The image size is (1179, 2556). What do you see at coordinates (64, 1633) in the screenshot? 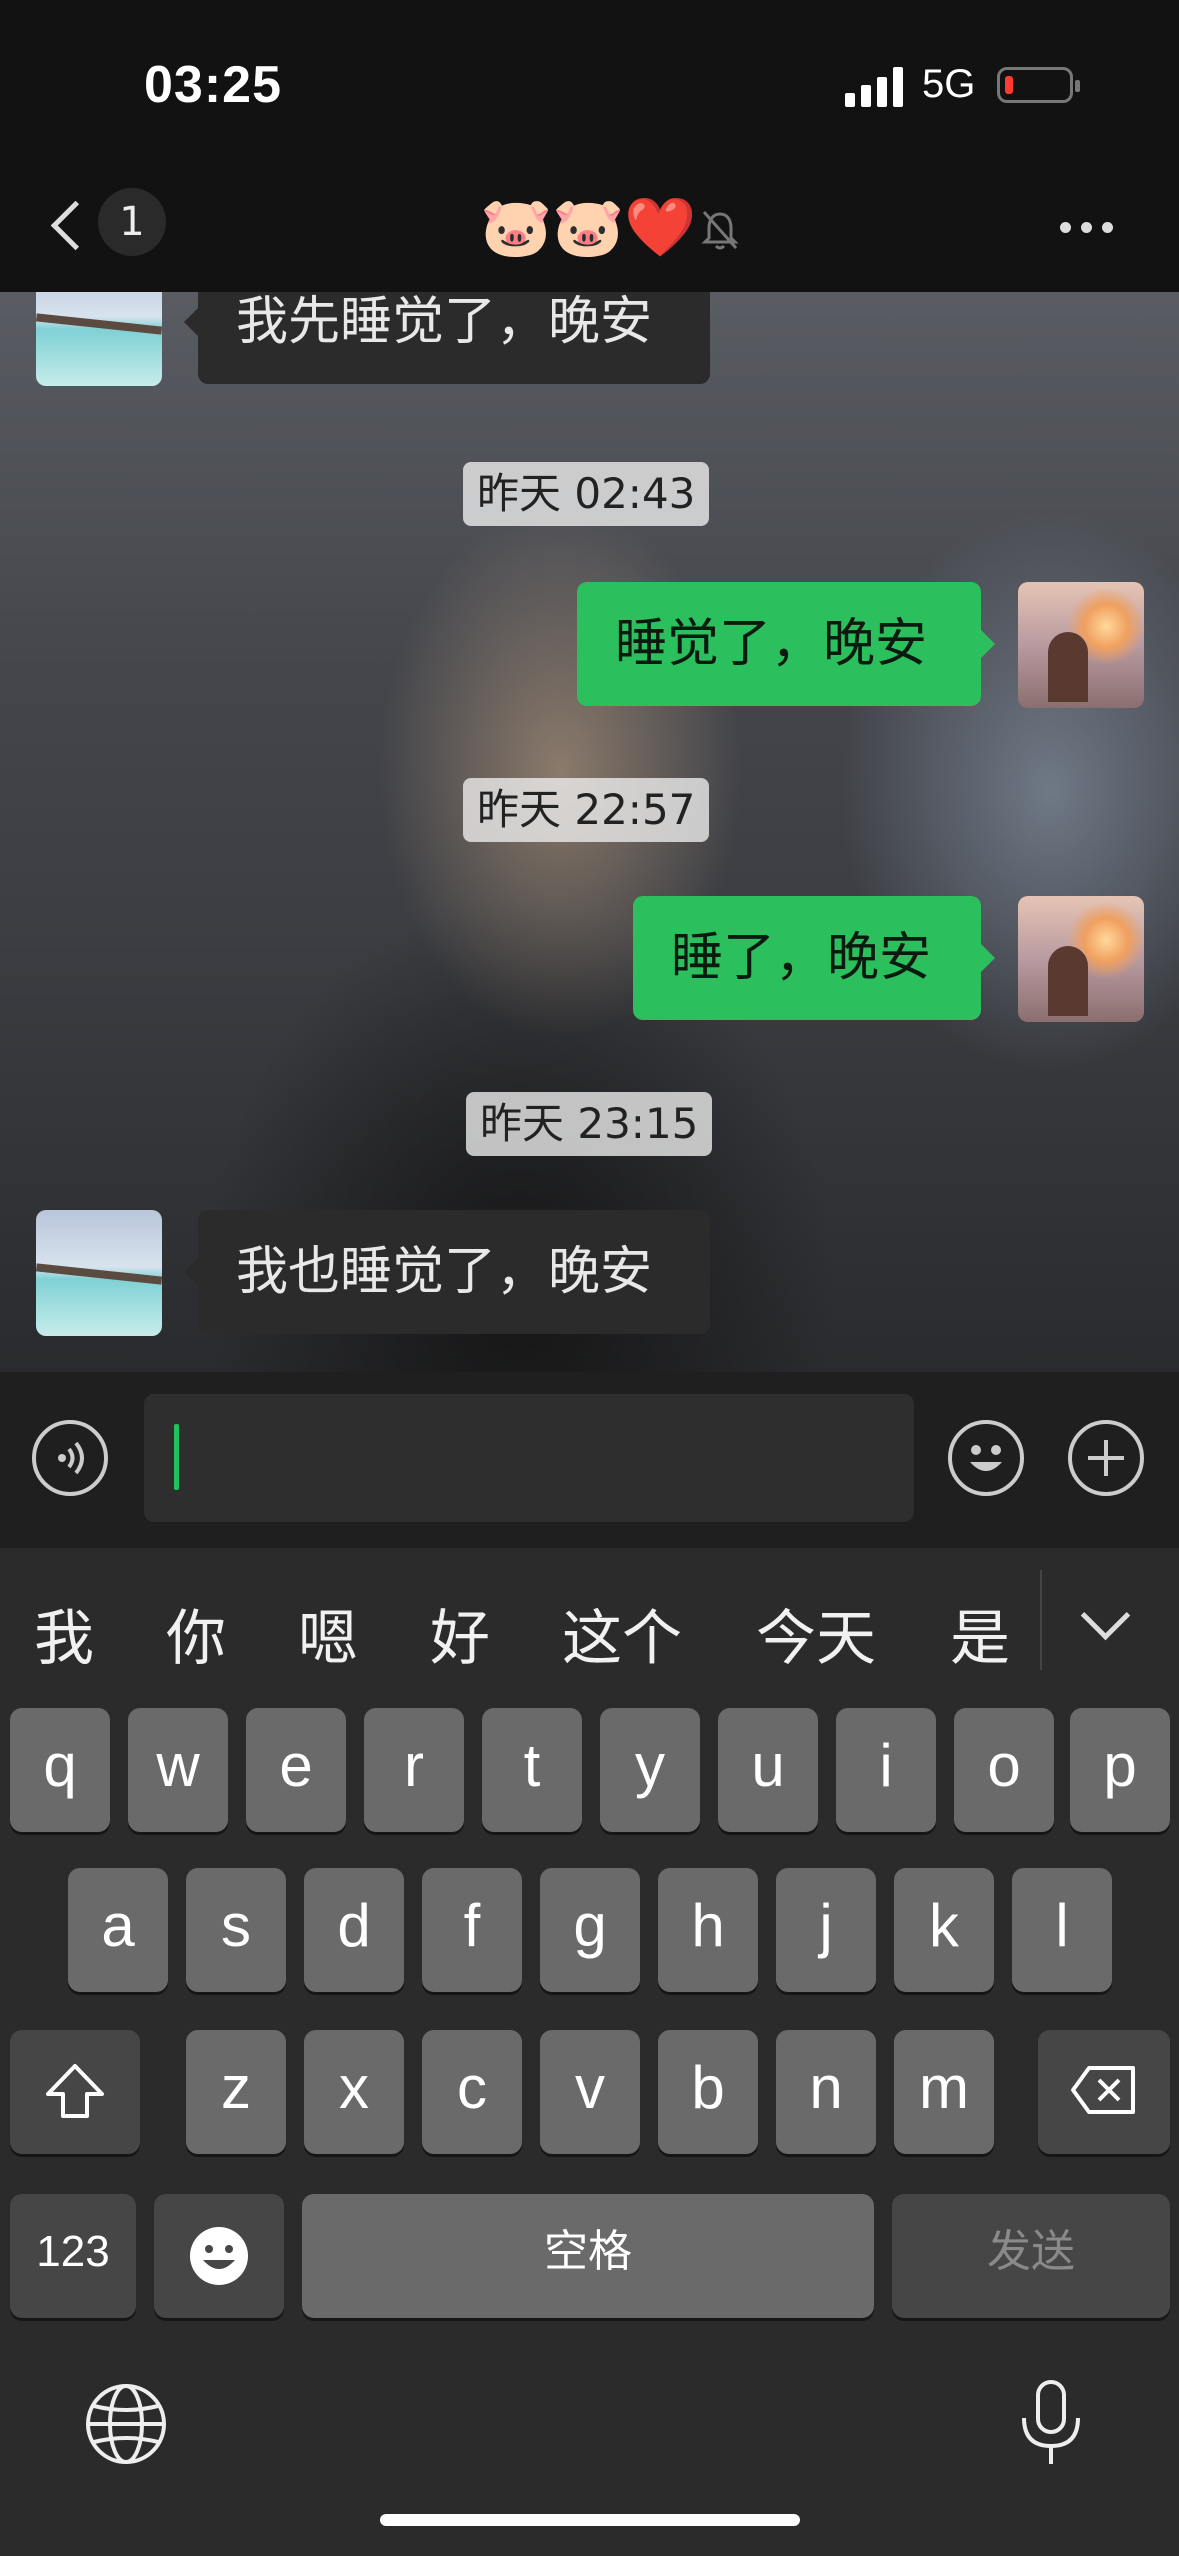
I see `candidate-word: 我` at bounding box center [64, 1633].